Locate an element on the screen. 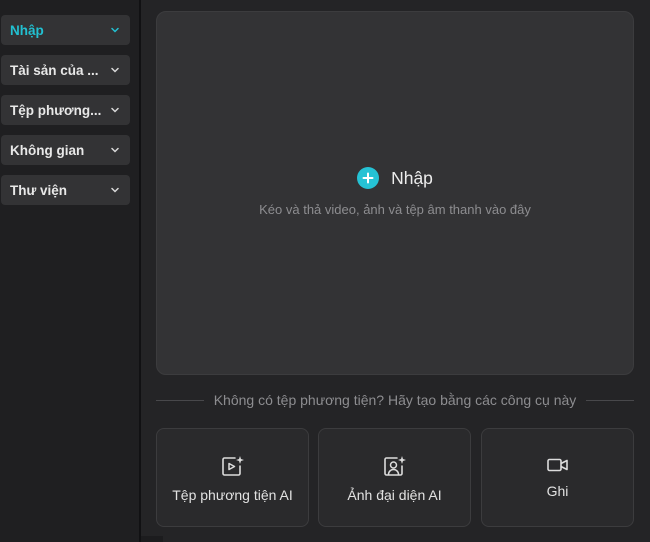  import-title: Nhập is located at coordinates (412, 177).